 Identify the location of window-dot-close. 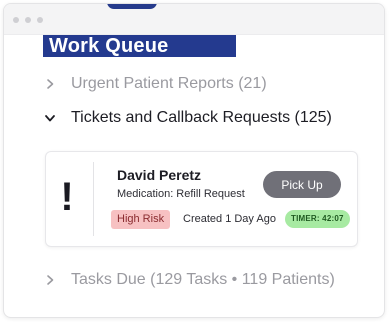
(16, 20).